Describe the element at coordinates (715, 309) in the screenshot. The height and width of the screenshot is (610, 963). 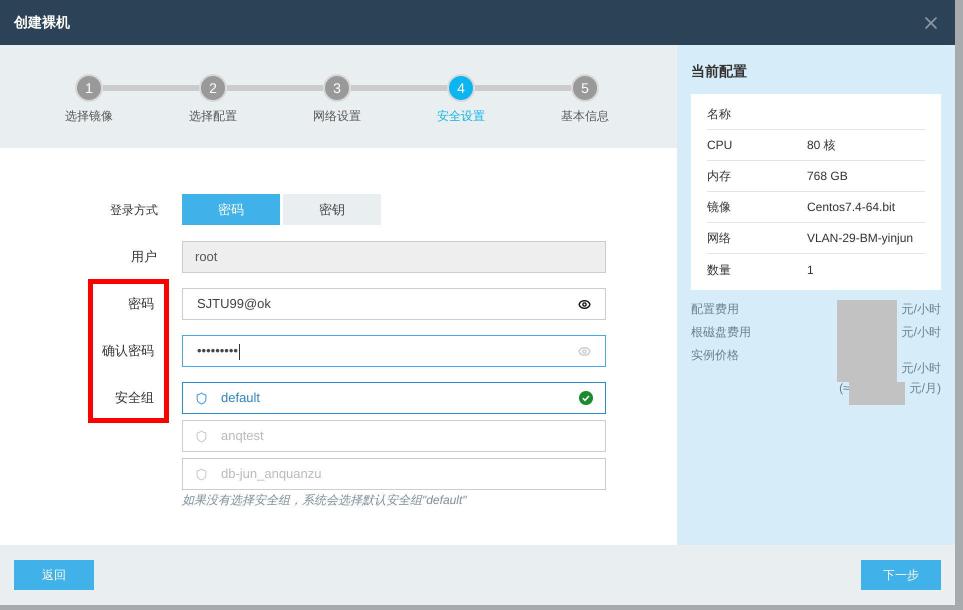
I see `cost-label: 配置费用` at that location.